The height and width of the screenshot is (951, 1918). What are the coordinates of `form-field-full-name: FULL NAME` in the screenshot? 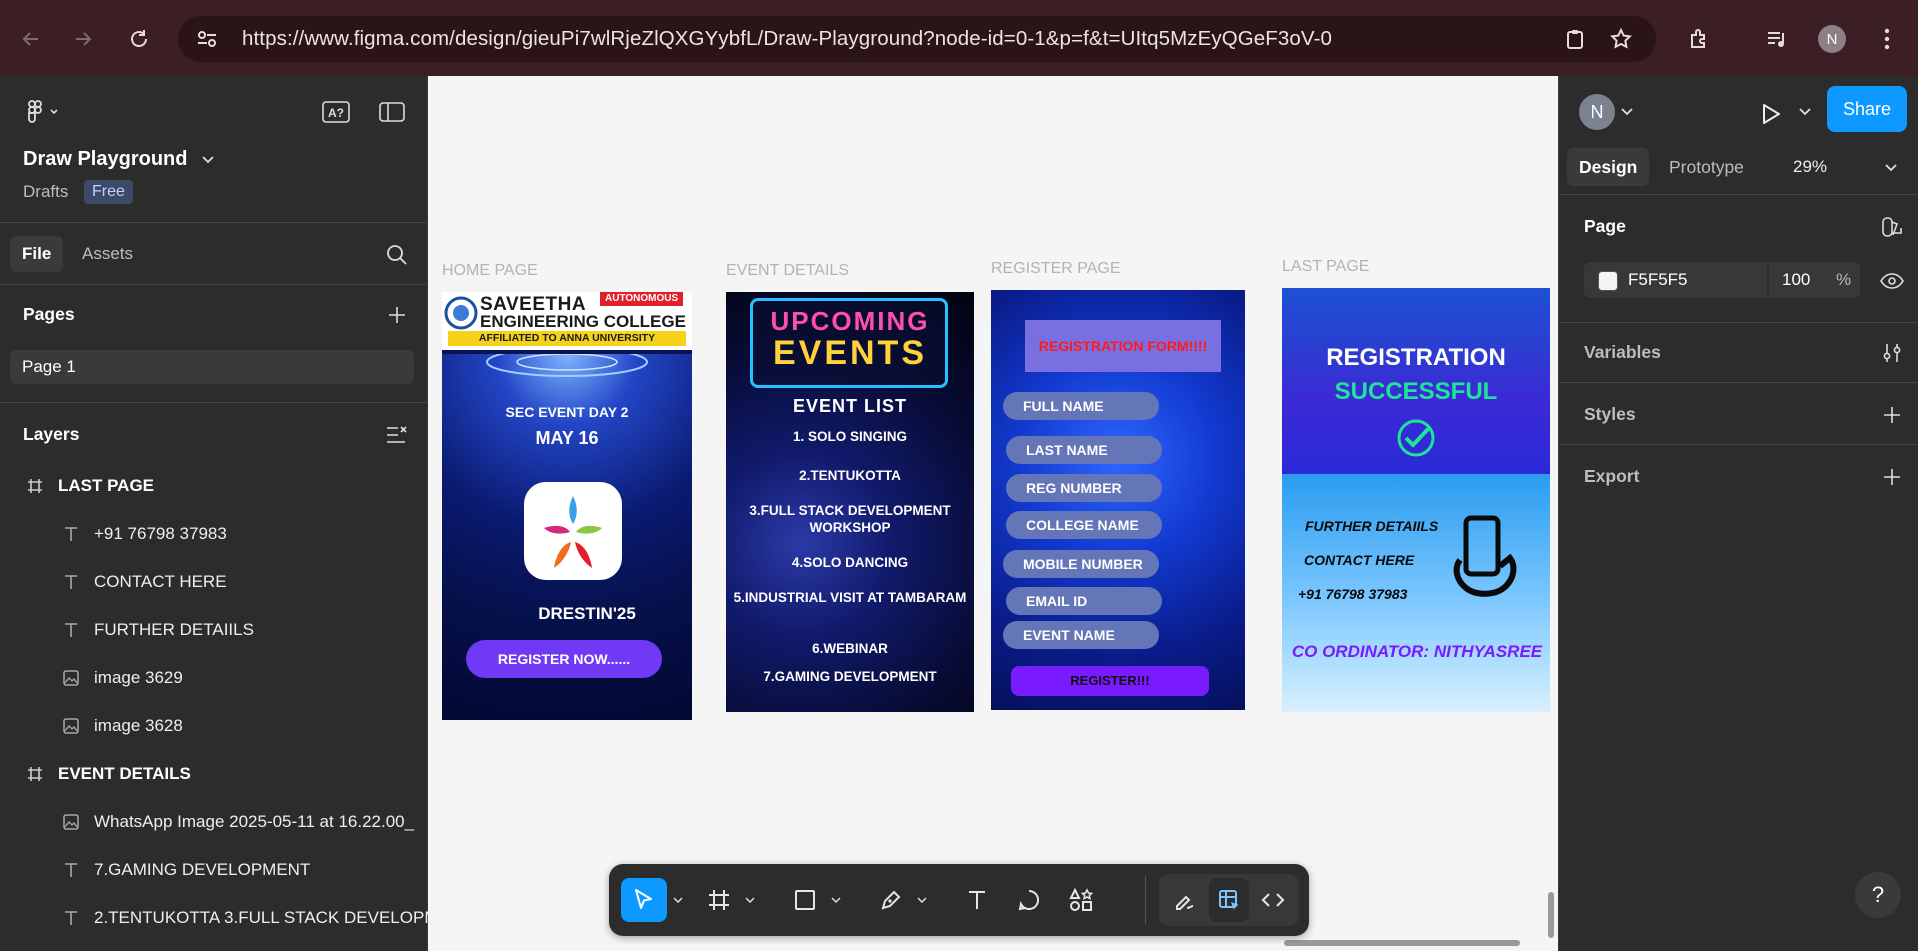 It's located at (1081, 406).